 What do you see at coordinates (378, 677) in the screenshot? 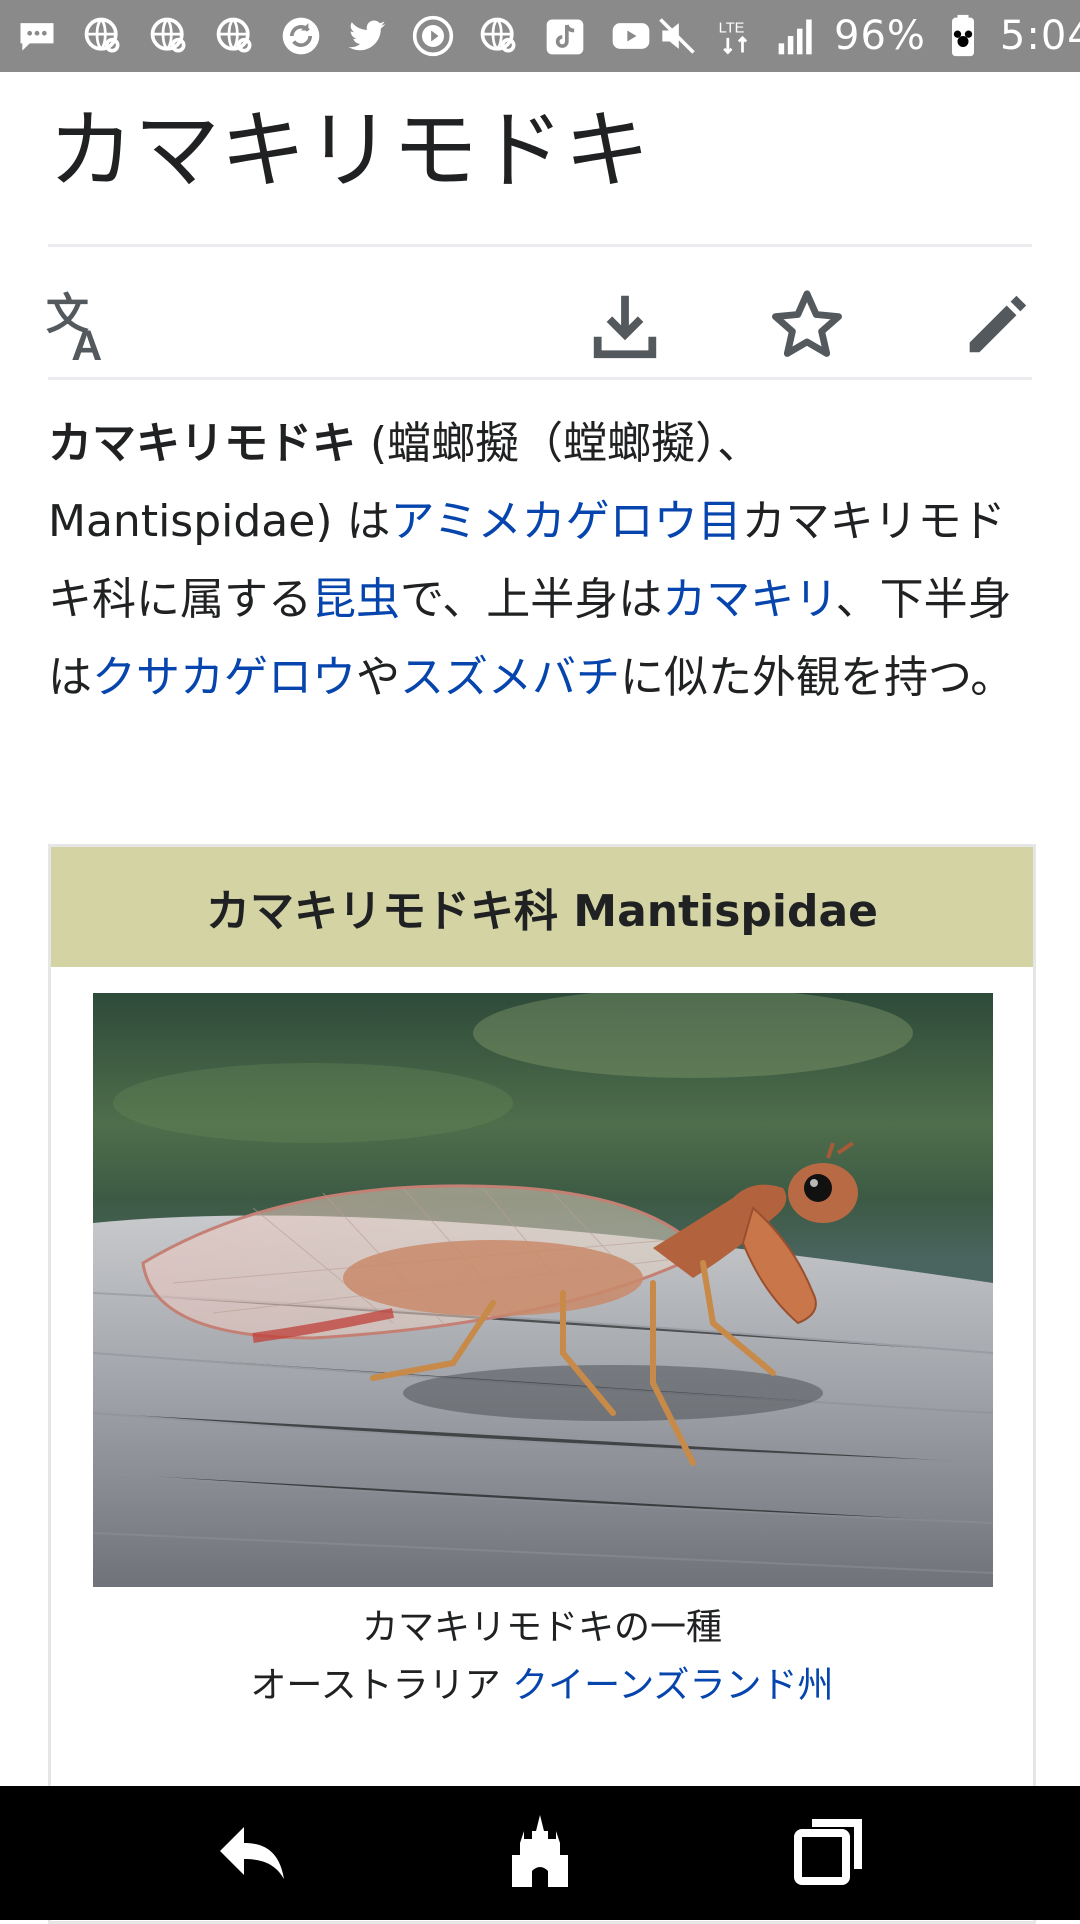
I see `text: や` at bounding box center [378, 677].